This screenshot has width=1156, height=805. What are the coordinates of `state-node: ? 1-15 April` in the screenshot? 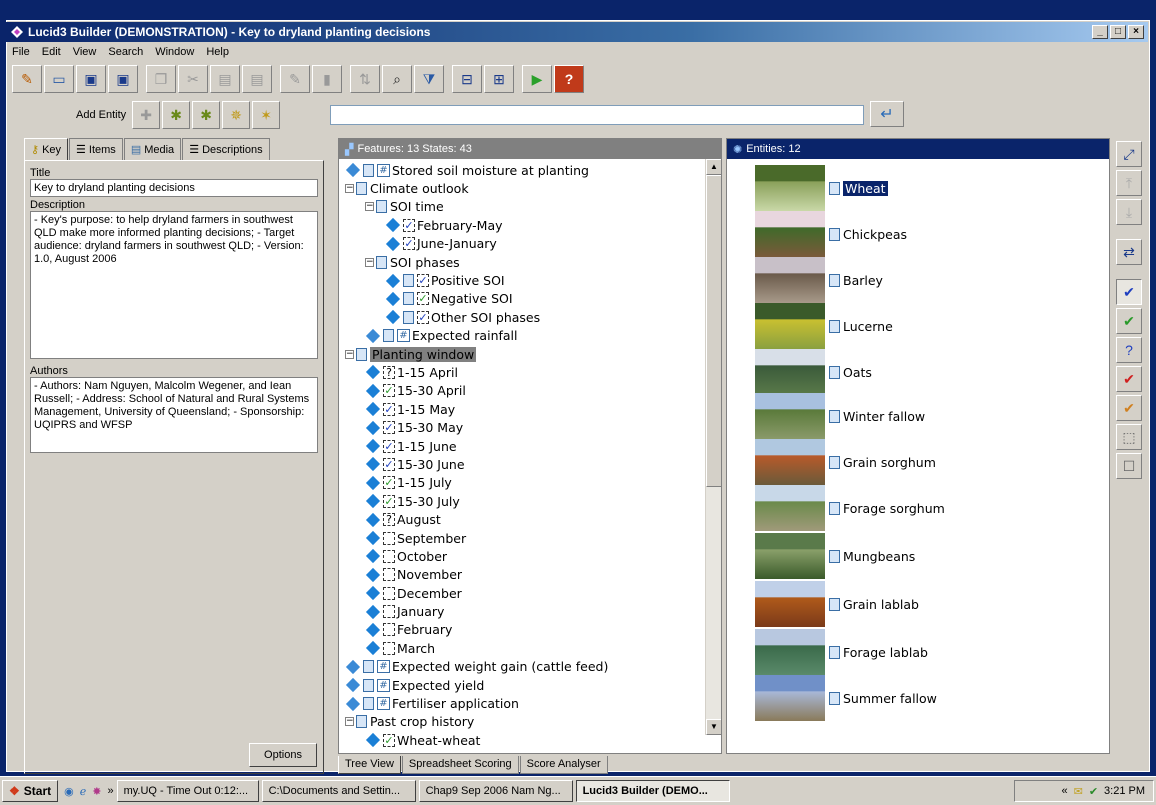 It's located at (530, 372).